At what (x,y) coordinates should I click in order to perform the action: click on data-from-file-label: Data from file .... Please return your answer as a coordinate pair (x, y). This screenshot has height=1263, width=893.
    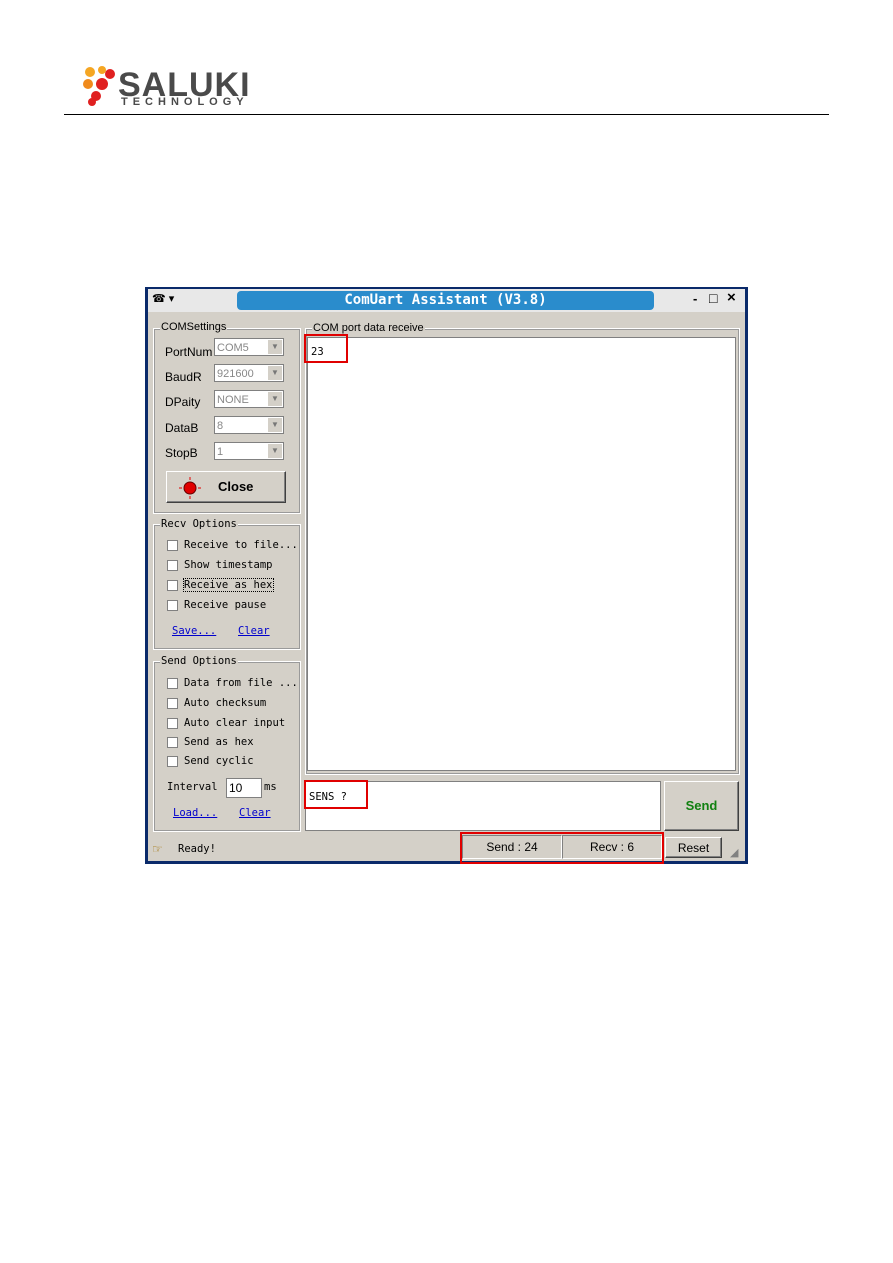
    Looking at the image, I should click on (241, 683).